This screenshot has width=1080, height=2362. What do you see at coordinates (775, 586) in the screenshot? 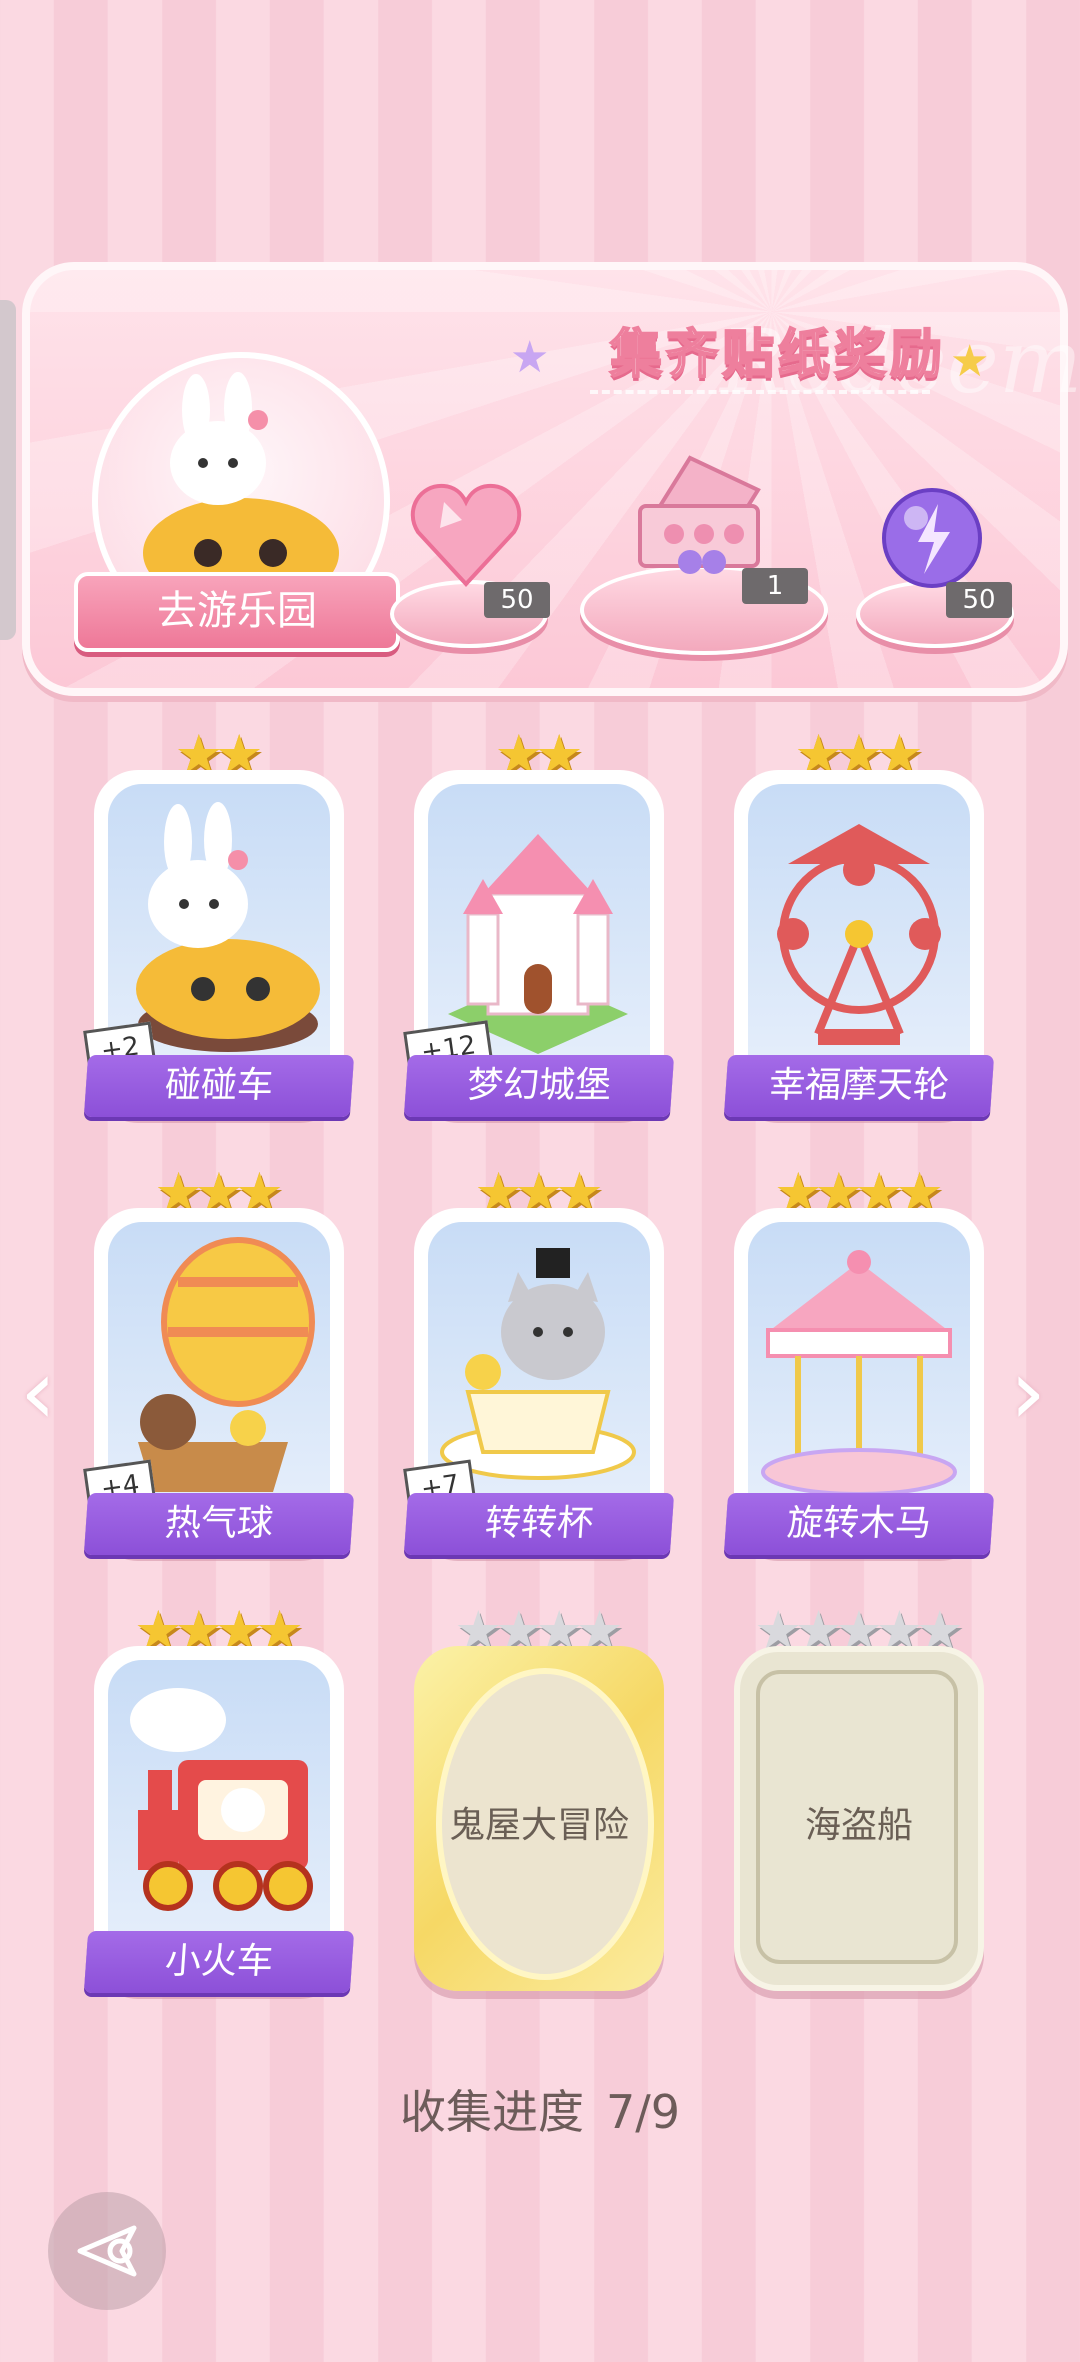
I see `reward-count: 1` at bounding box center [775, 586].